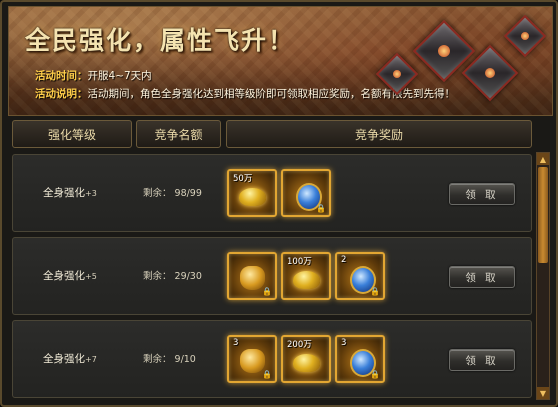 The height and width of the screenshot is (407, 558). Describe the element at coordinates (119, 76) in the screenshot. I see `event-time-value: 开服4~7天内` at that location.